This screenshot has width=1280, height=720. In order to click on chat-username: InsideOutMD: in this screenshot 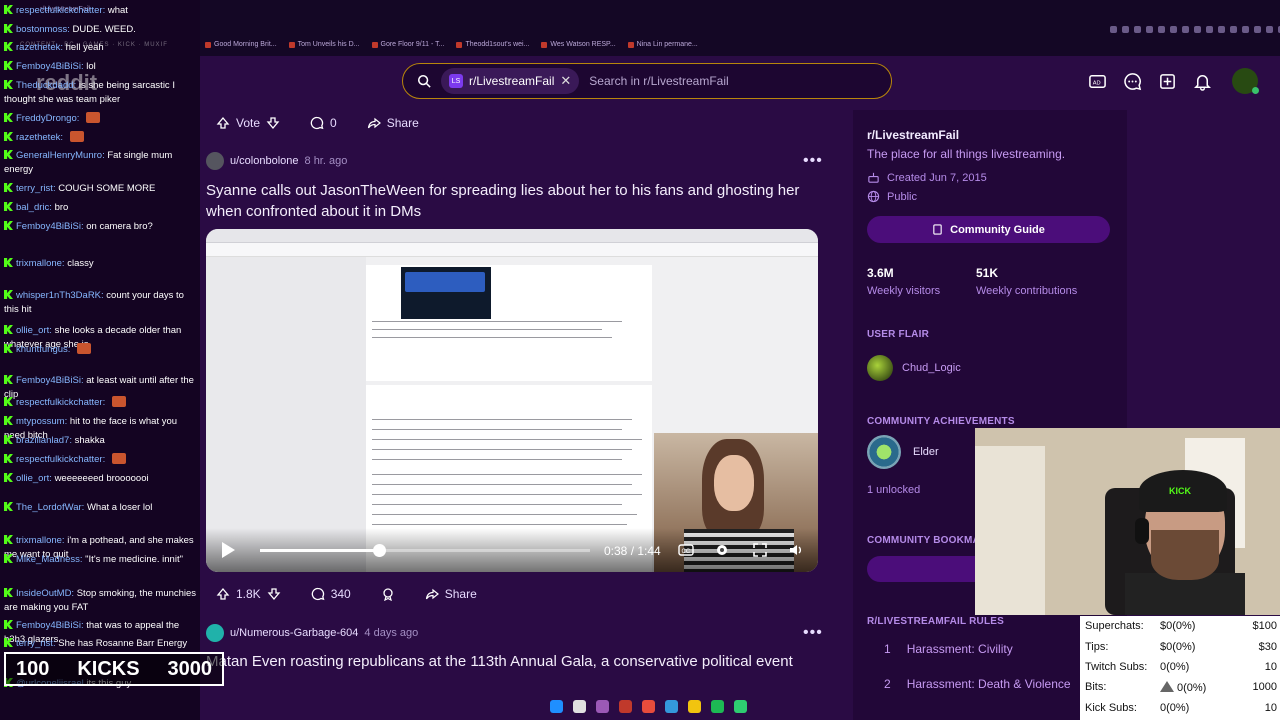, I will do `click(45, 593)`.